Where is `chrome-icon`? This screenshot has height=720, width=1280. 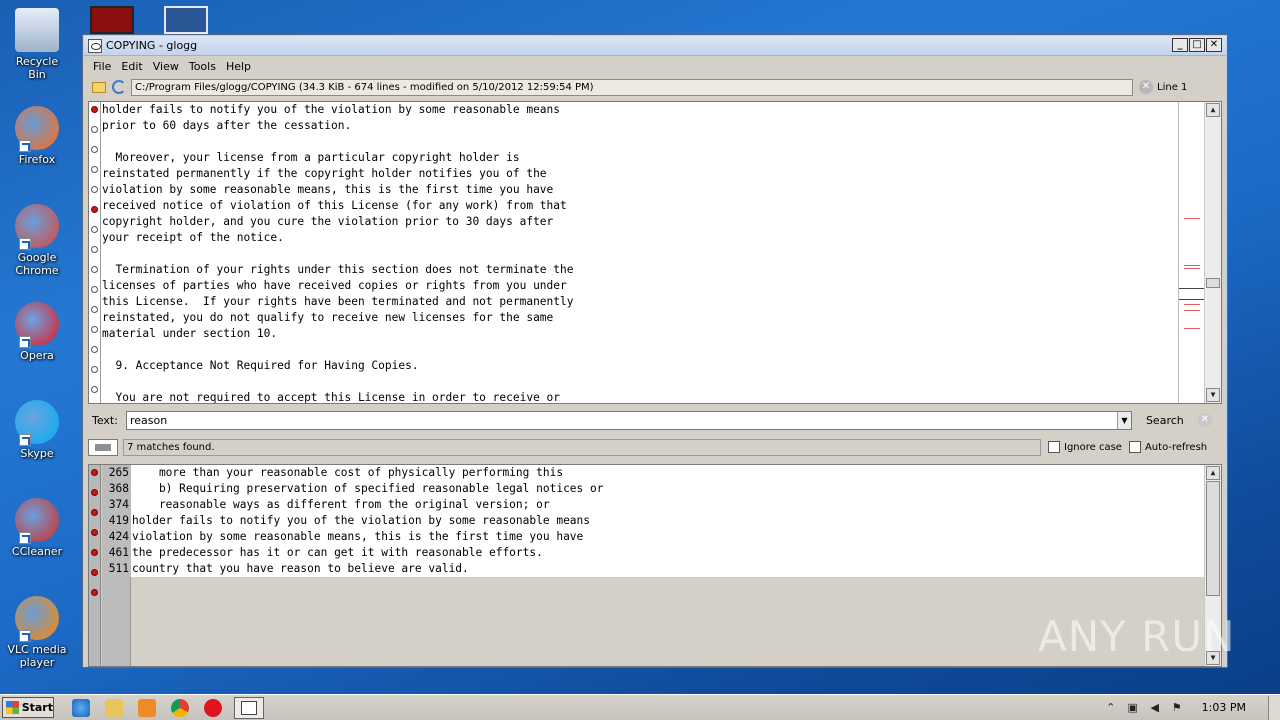 chrome-icon is located at coordinates (180, 707).